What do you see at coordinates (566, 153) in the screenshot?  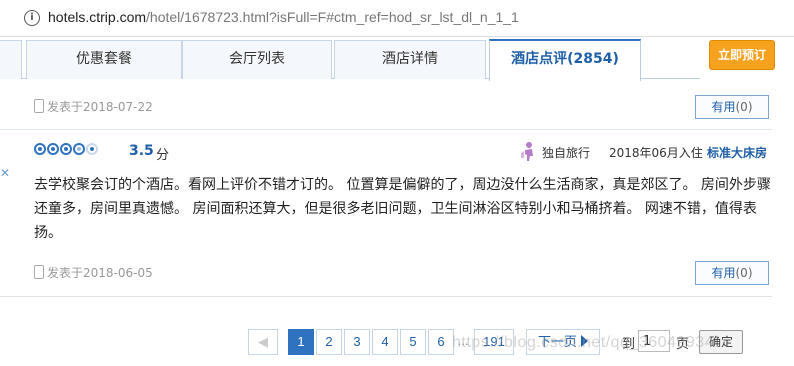 I see `travel-type: 独自旅行` at bounding box center [566, 153].